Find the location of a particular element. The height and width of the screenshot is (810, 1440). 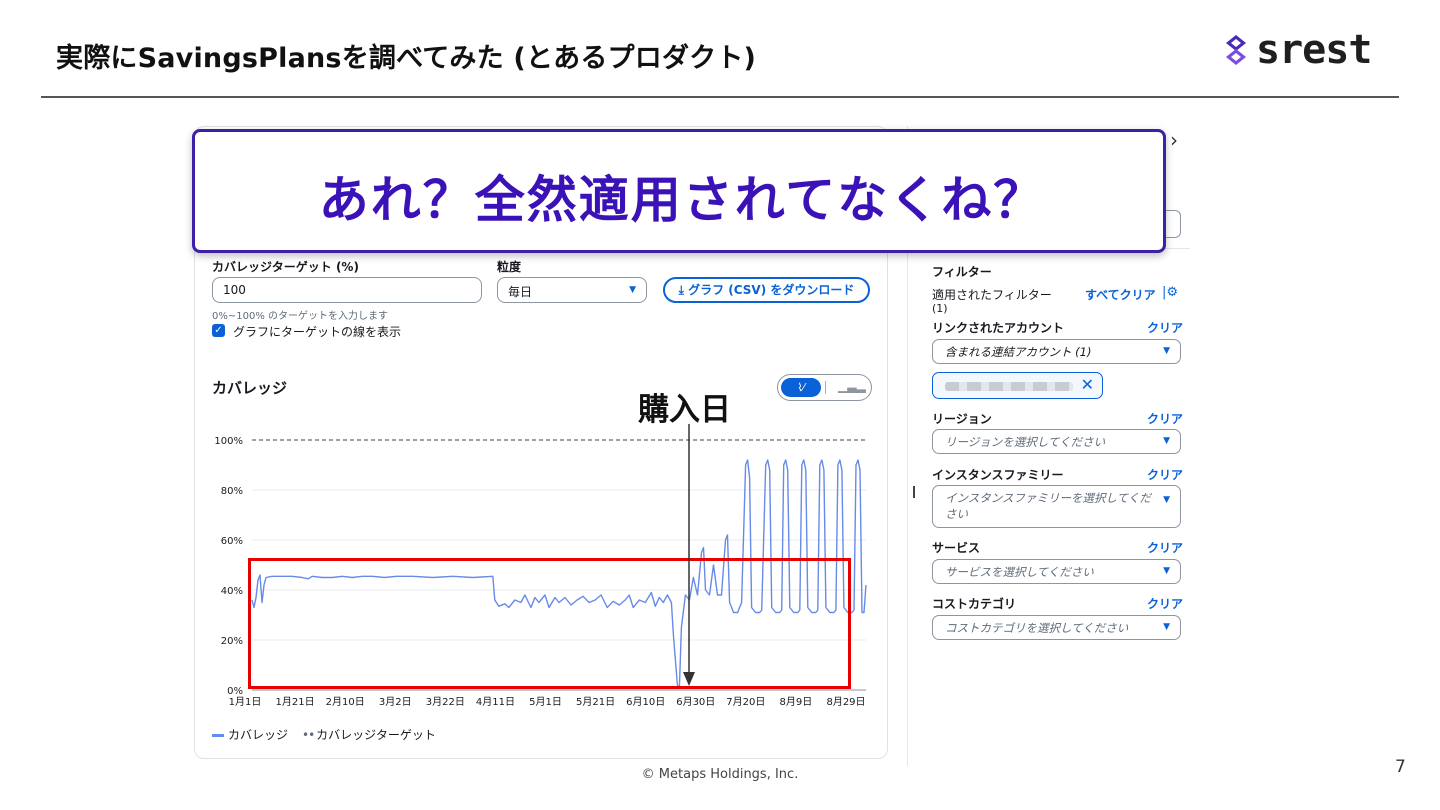

redacted-account-id is located at coordinates (1009, 386).